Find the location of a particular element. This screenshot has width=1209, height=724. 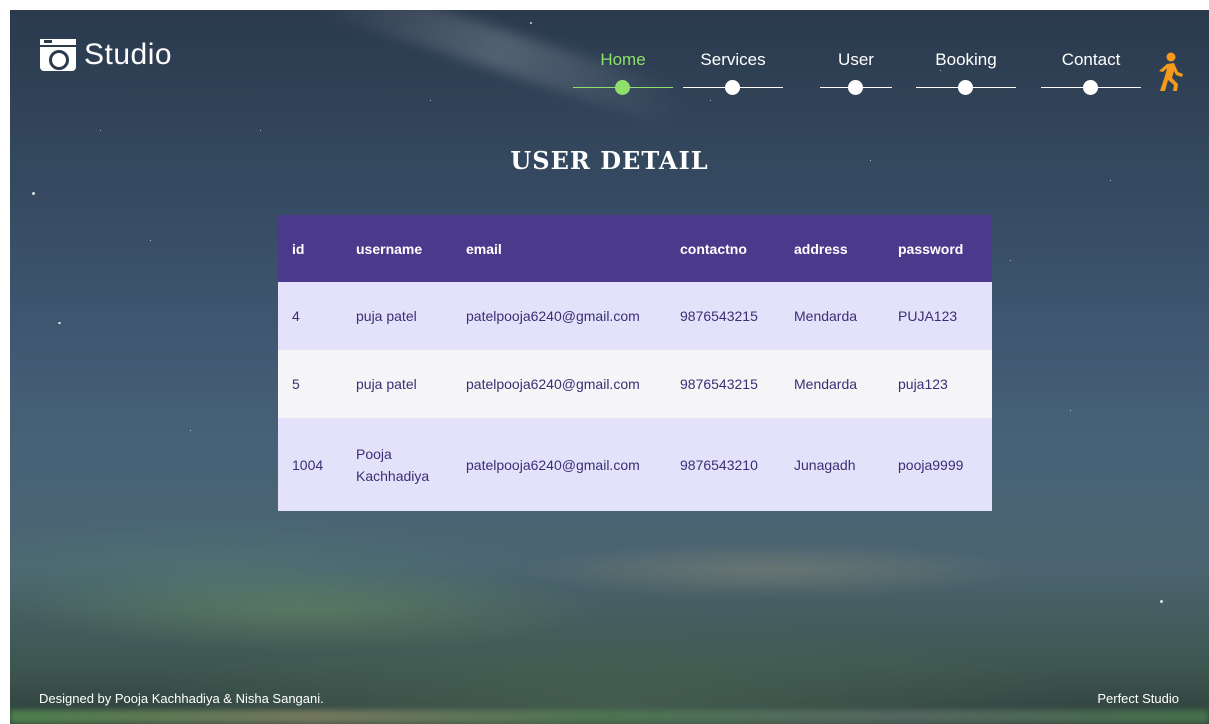

nav-contact-label: Contact is located at coordinates (1091, 59).